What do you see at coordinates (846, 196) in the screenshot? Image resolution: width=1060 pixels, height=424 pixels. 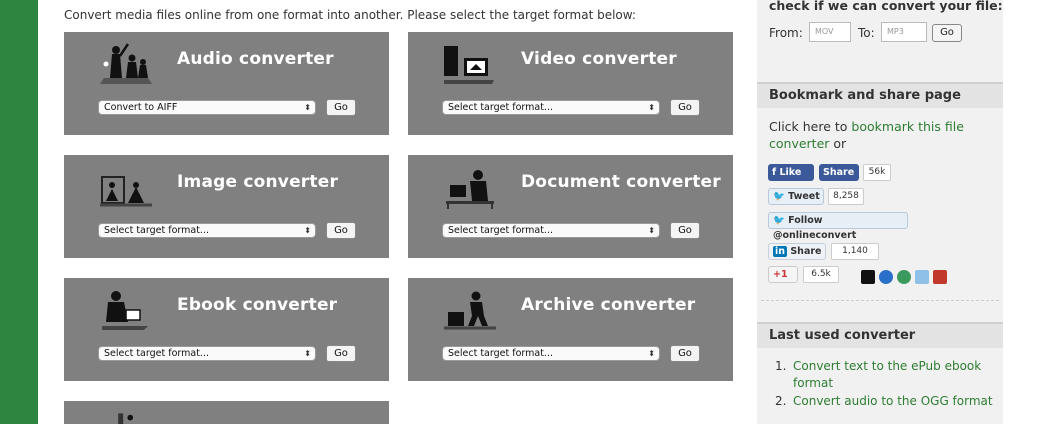 I see `tweet-count: 8,258` at bounding box center [846, 196].